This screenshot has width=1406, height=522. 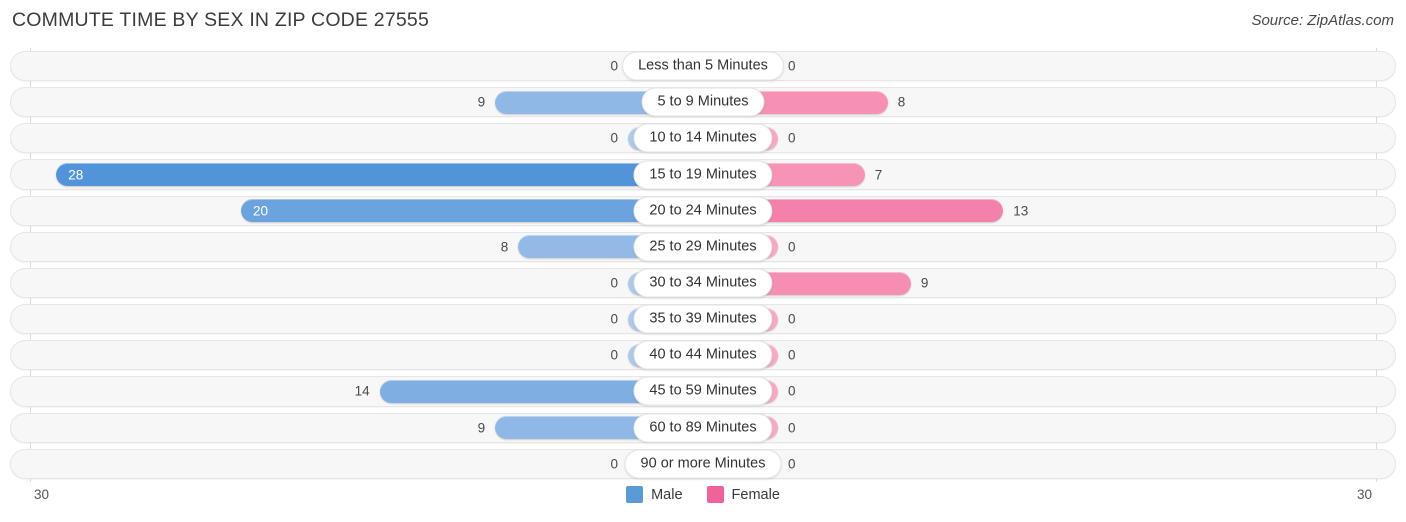 I want to click on category-label: 45 to 59 Minutes, so click(x=703, y=391).